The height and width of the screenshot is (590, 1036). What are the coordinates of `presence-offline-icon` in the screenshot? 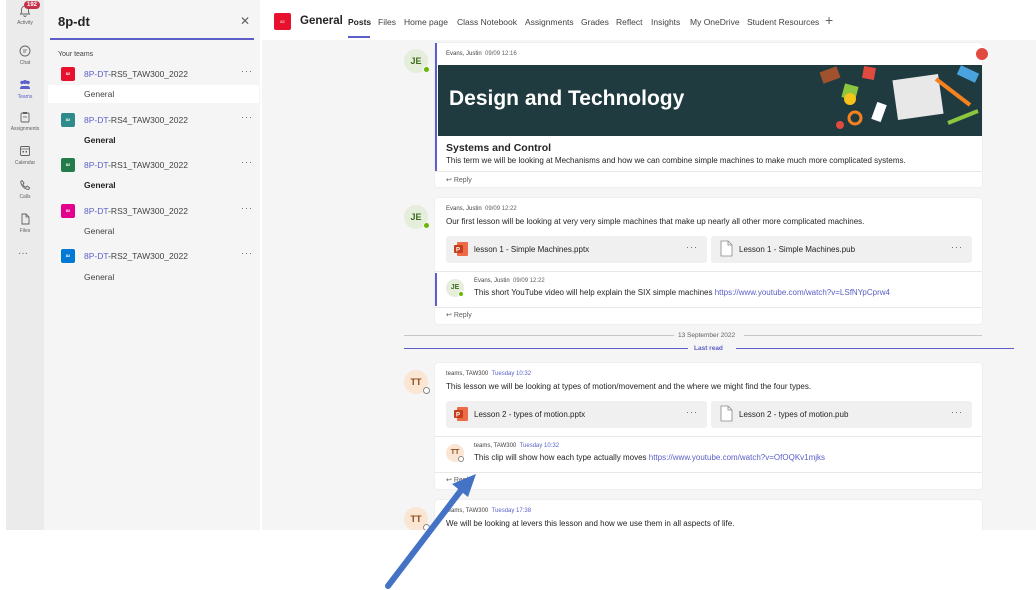 It's located at (426, 390).